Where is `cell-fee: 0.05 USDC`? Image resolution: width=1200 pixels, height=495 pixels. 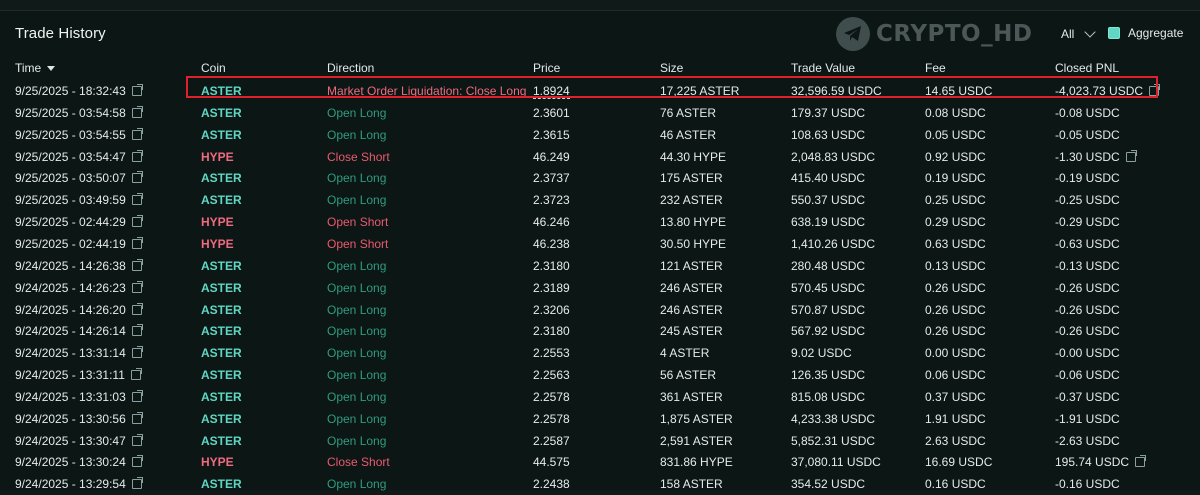 cell-fee: 0.05 USDC is located at coordinates (955, 135).